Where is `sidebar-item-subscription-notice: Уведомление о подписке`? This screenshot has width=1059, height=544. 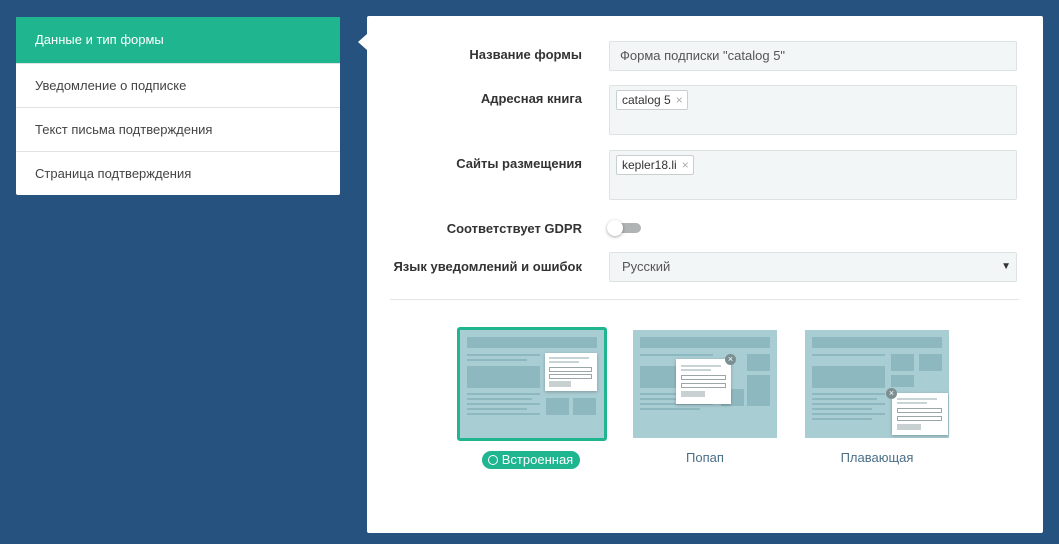
sidebar-item-subscription-notice: Уведомление о подписке is located at coordinates (178, 85).